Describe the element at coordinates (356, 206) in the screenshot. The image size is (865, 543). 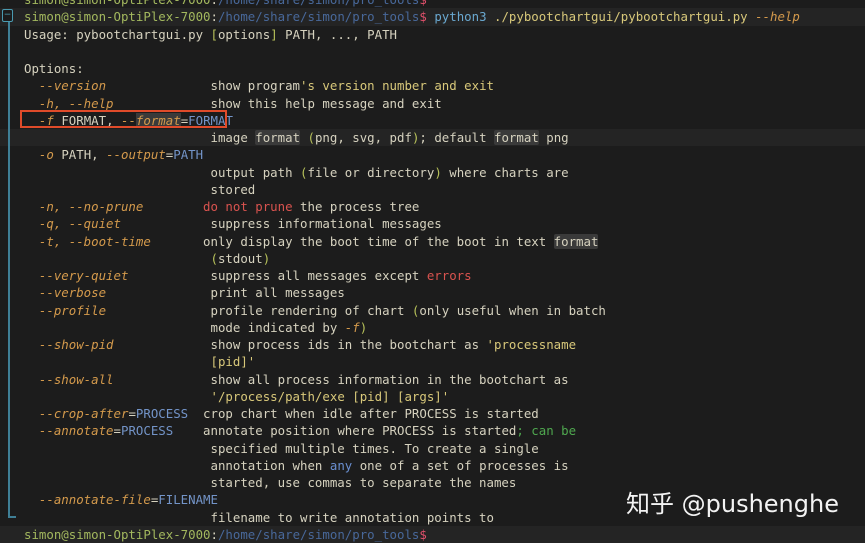
I see `text-segment-txt: the process tree` at that location.